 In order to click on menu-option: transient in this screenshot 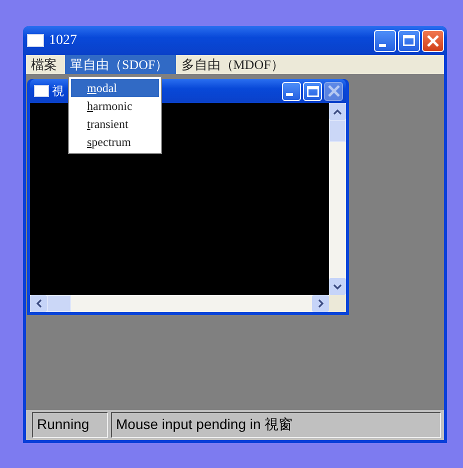, I will do `click(115, 124)`.